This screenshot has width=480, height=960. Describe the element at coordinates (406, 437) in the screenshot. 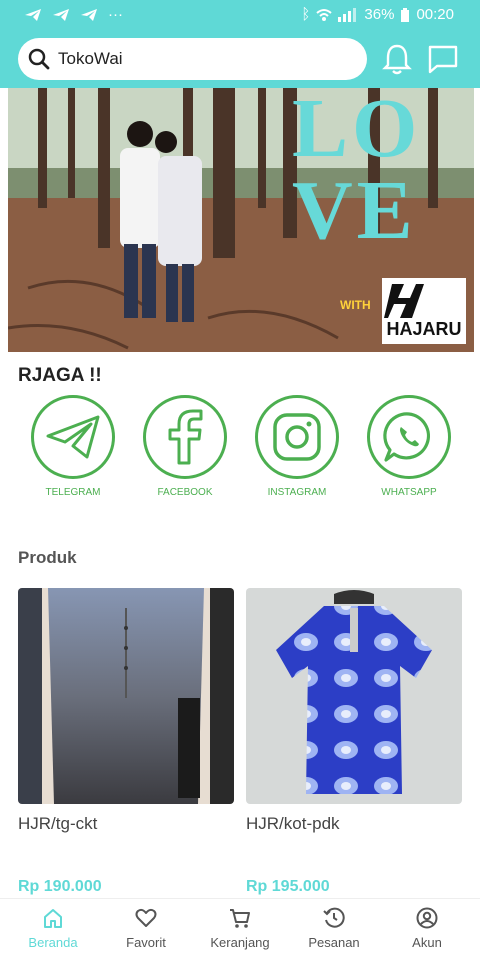

I see `whatsapp-icon` at that location.